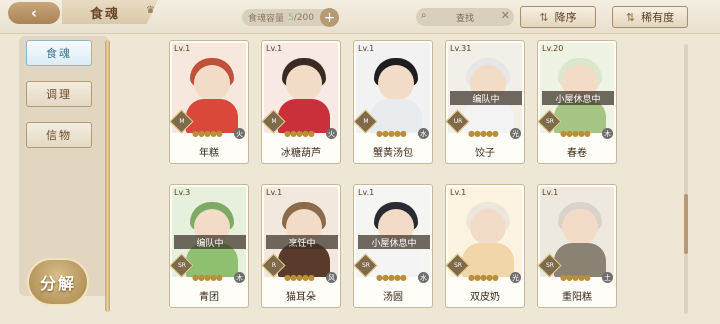 This screenshot has width=720, height=324. I want to click on food-soul-card: Lv.1 M ●●●●● 火年糕, so click(209, 102).